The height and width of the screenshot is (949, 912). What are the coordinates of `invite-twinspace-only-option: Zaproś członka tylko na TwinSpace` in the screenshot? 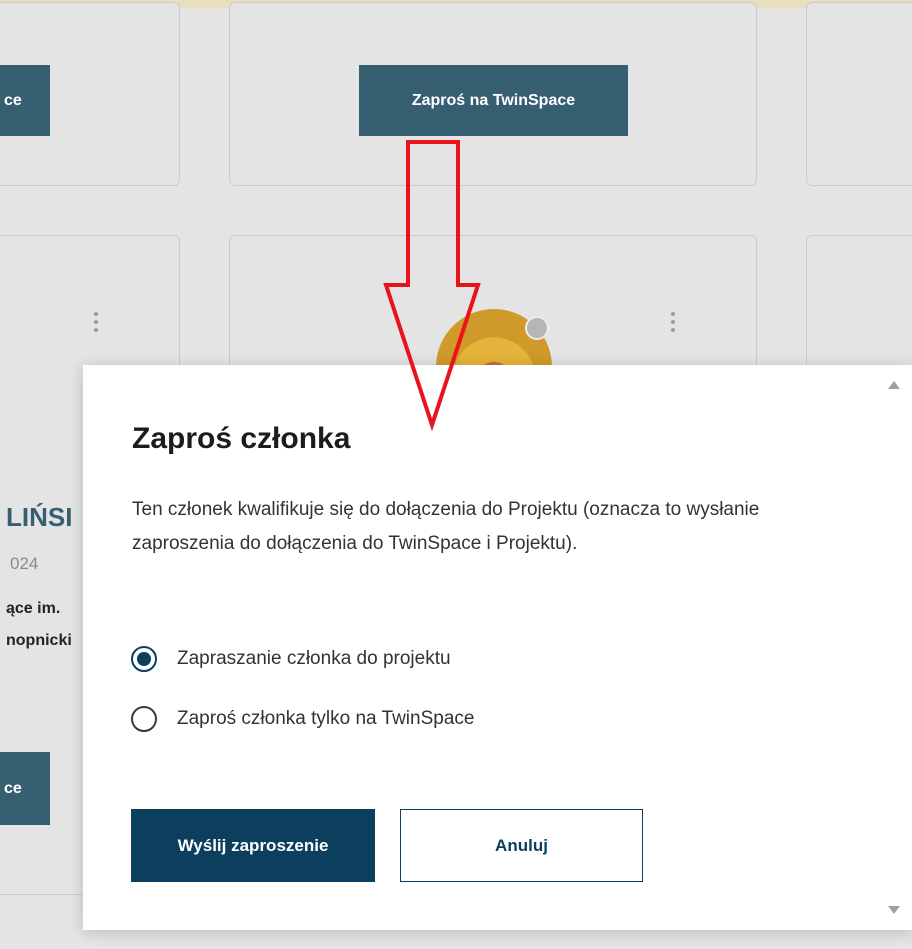 It's located at (302, 719).